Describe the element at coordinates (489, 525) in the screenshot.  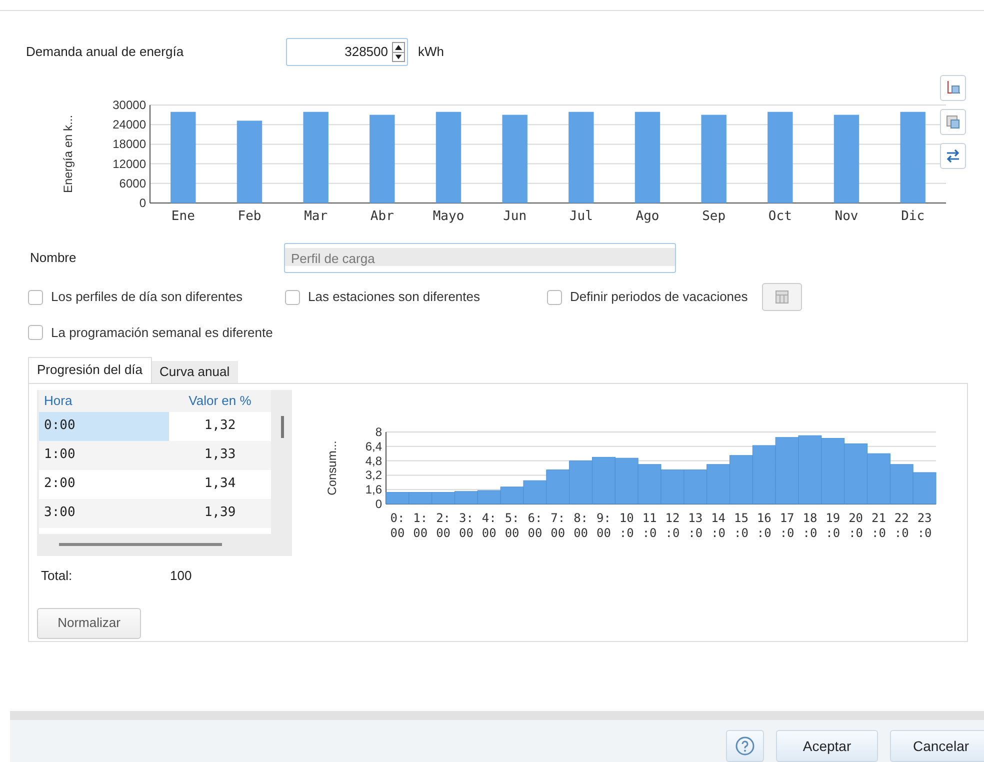
I see `axis-label: 4:00` at that location.